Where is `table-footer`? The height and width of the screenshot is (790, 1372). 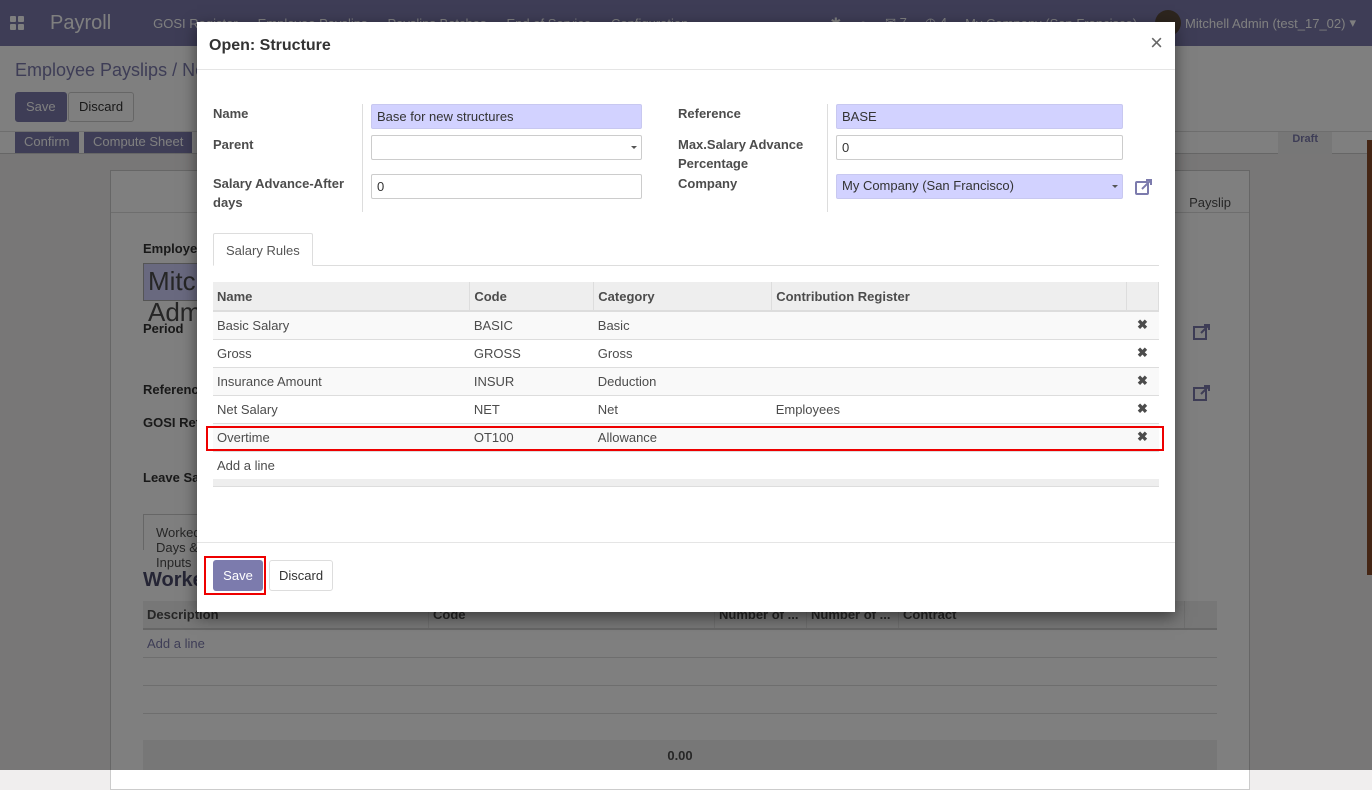
table-footer is located at coordinates (686, 483).